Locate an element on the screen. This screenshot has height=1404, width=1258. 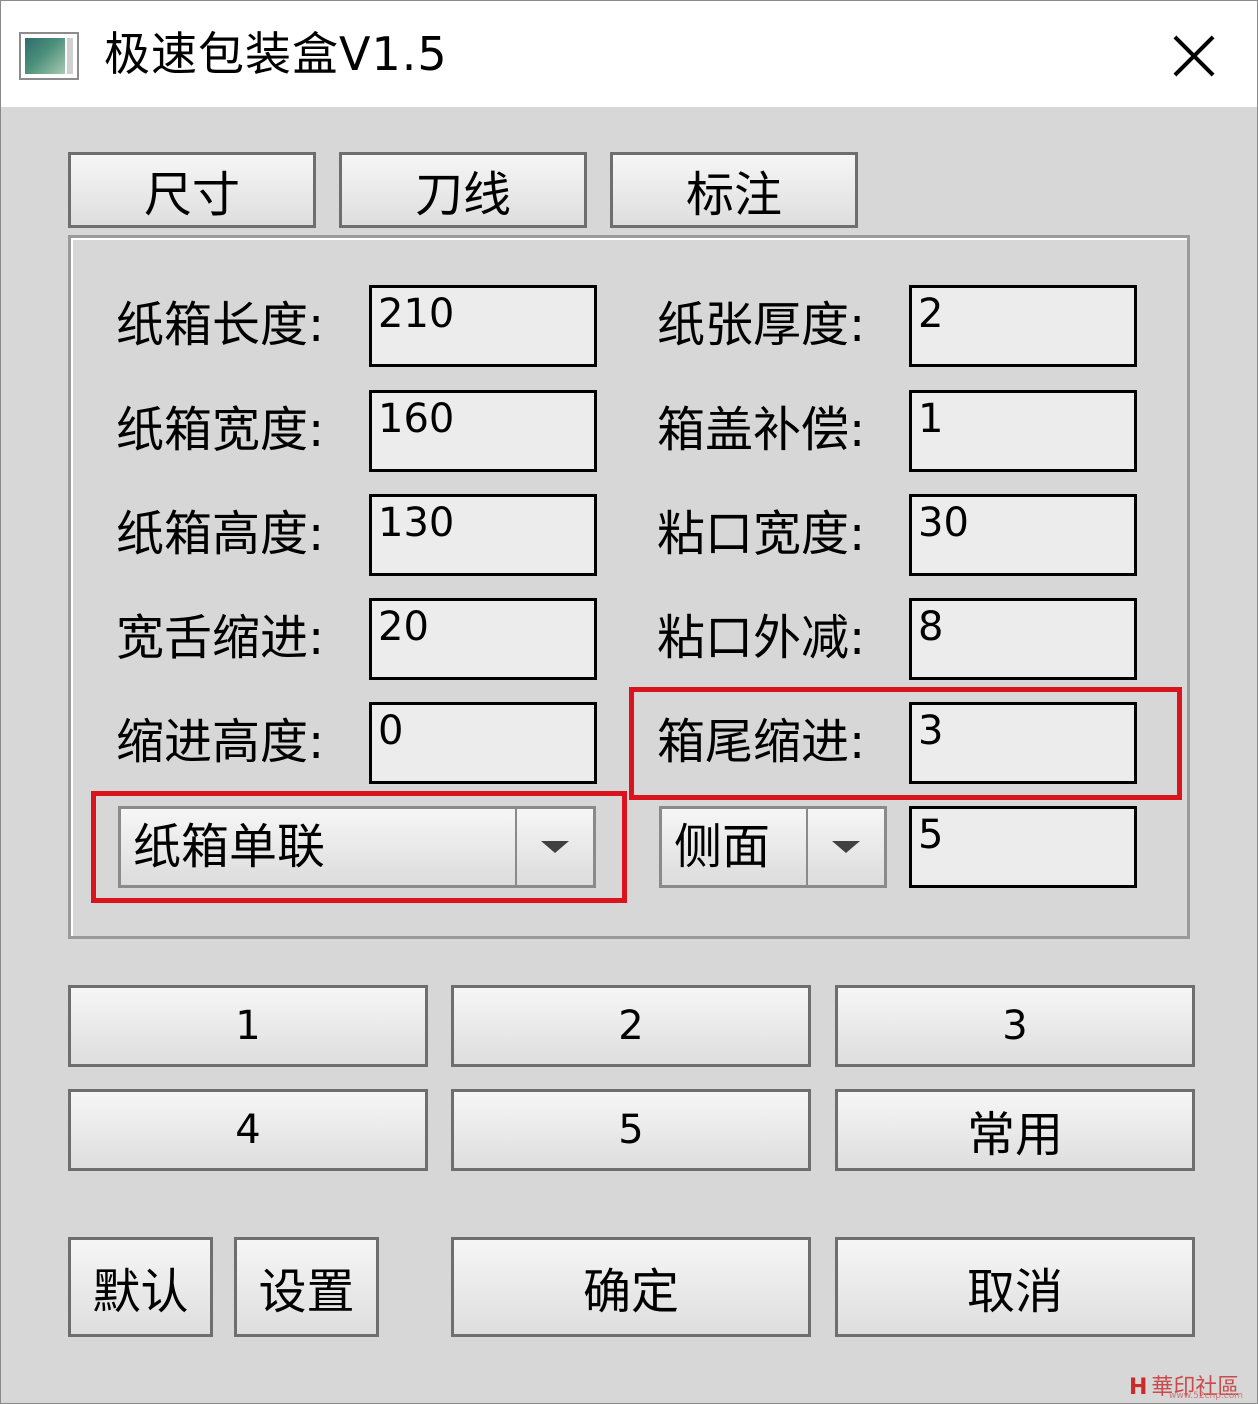
label-glue-flap-width: 粘口宽度: is located at coordinates (761, 534).